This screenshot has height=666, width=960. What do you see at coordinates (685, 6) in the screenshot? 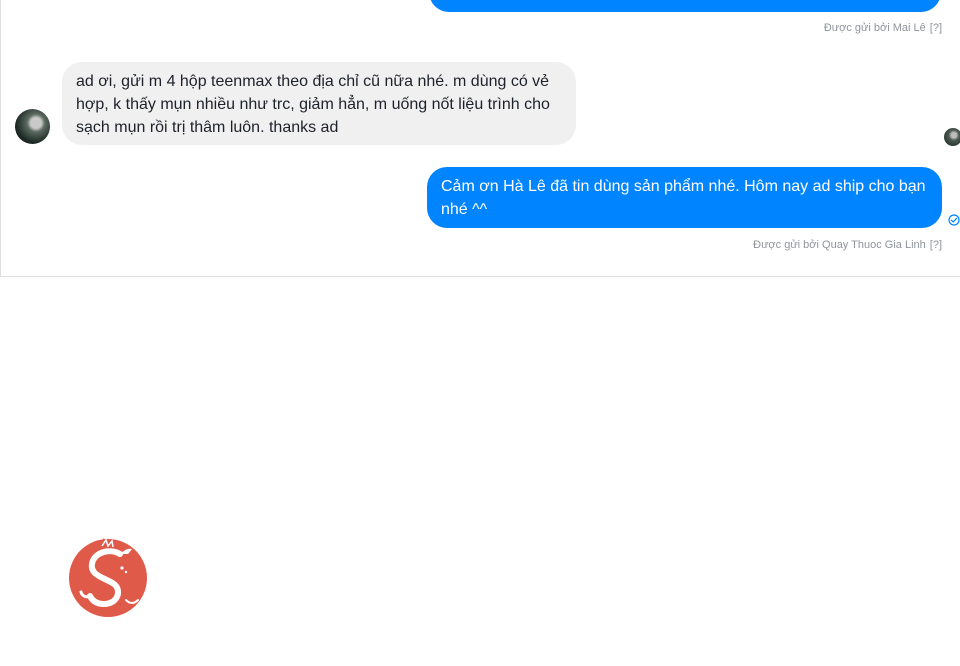
I see `outgoing-message-bubble-previous` at bounding box center [685, 6].